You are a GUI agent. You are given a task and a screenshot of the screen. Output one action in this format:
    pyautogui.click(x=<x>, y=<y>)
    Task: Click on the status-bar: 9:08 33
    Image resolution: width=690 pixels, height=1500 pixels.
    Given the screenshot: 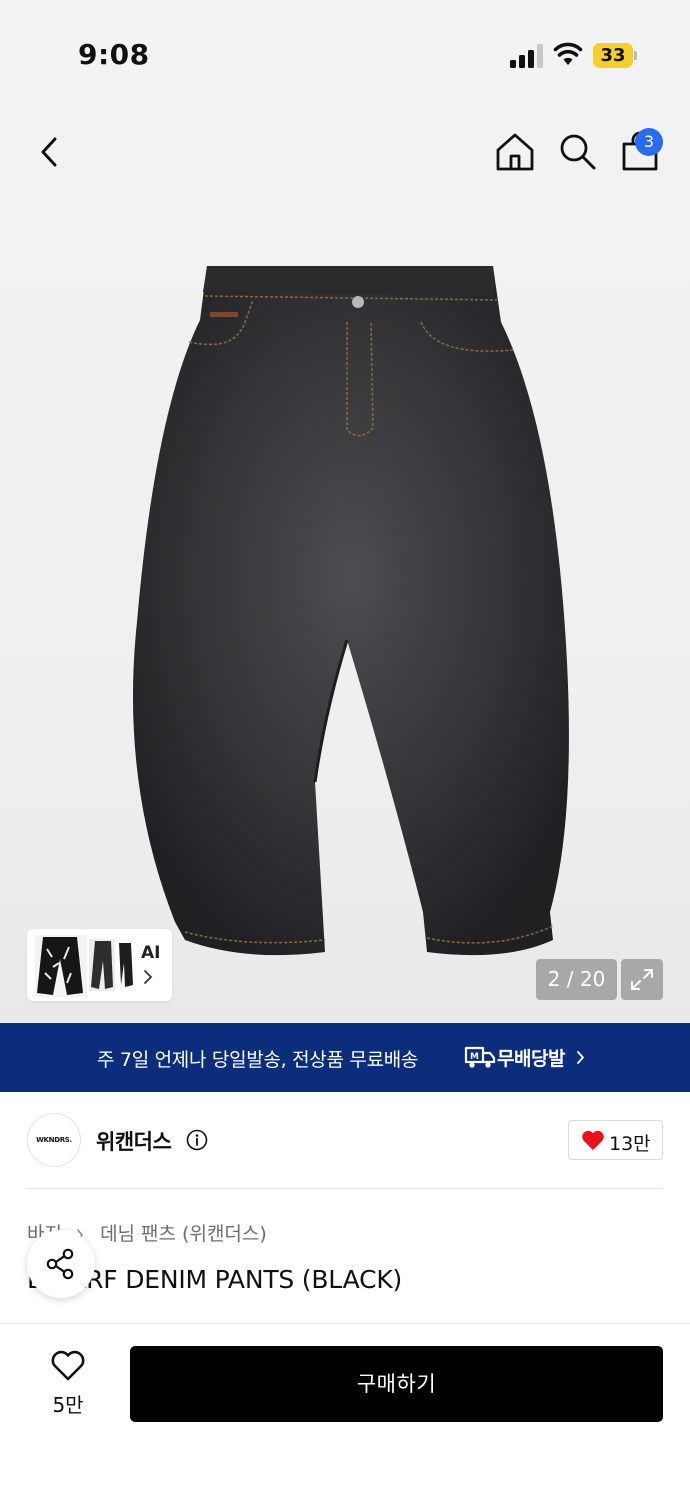 What is the action you would take?
    pyautogui.click(x=345, y=55)
    